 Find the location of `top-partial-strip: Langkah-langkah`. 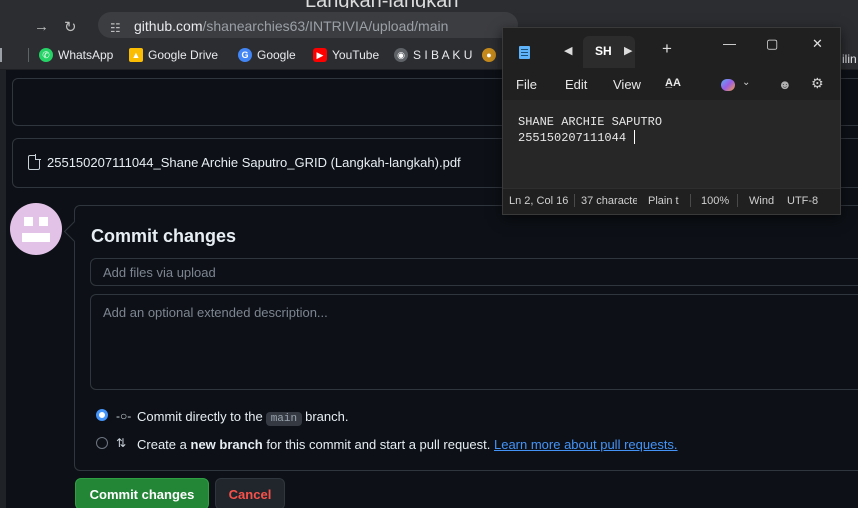

top-partial-strip: Langkah-langkah is located at coordinates (429, 4).